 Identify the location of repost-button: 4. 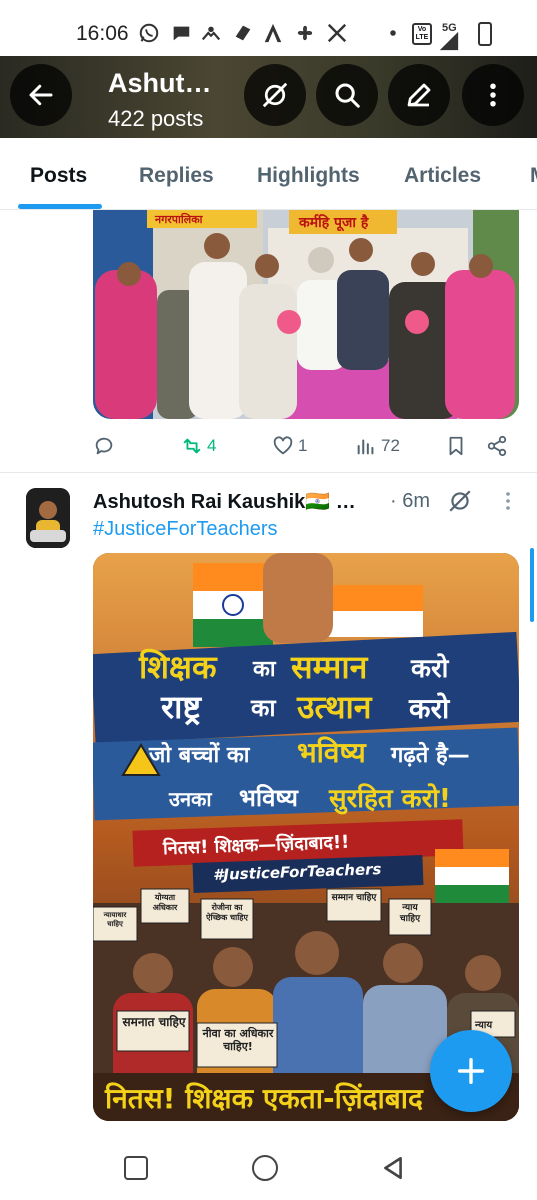
(198, 446).